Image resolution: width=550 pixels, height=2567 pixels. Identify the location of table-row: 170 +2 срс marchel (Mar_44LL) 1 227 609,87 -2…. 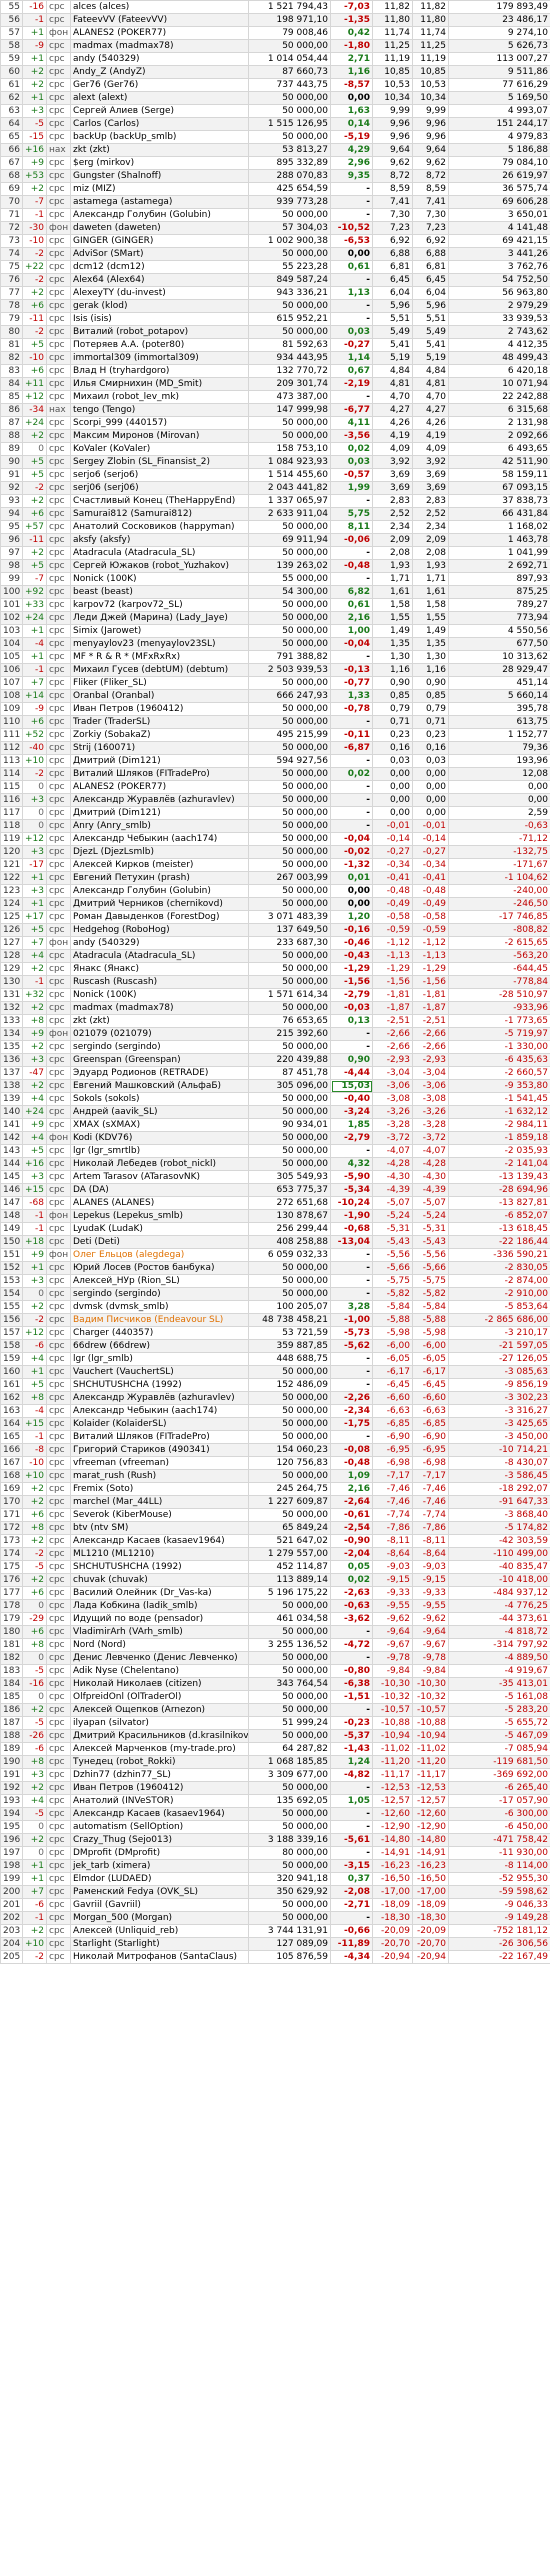
(275, 1502).